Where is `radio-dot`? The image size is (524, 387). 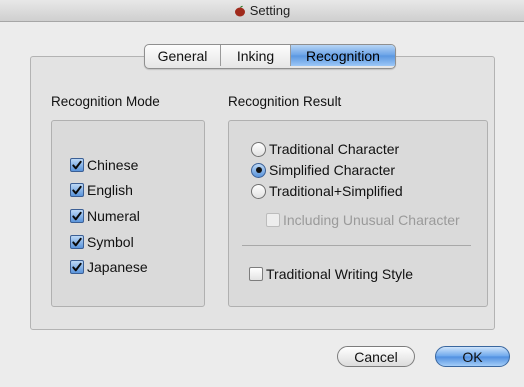
radio-dot is located at coordinates (258, 170).